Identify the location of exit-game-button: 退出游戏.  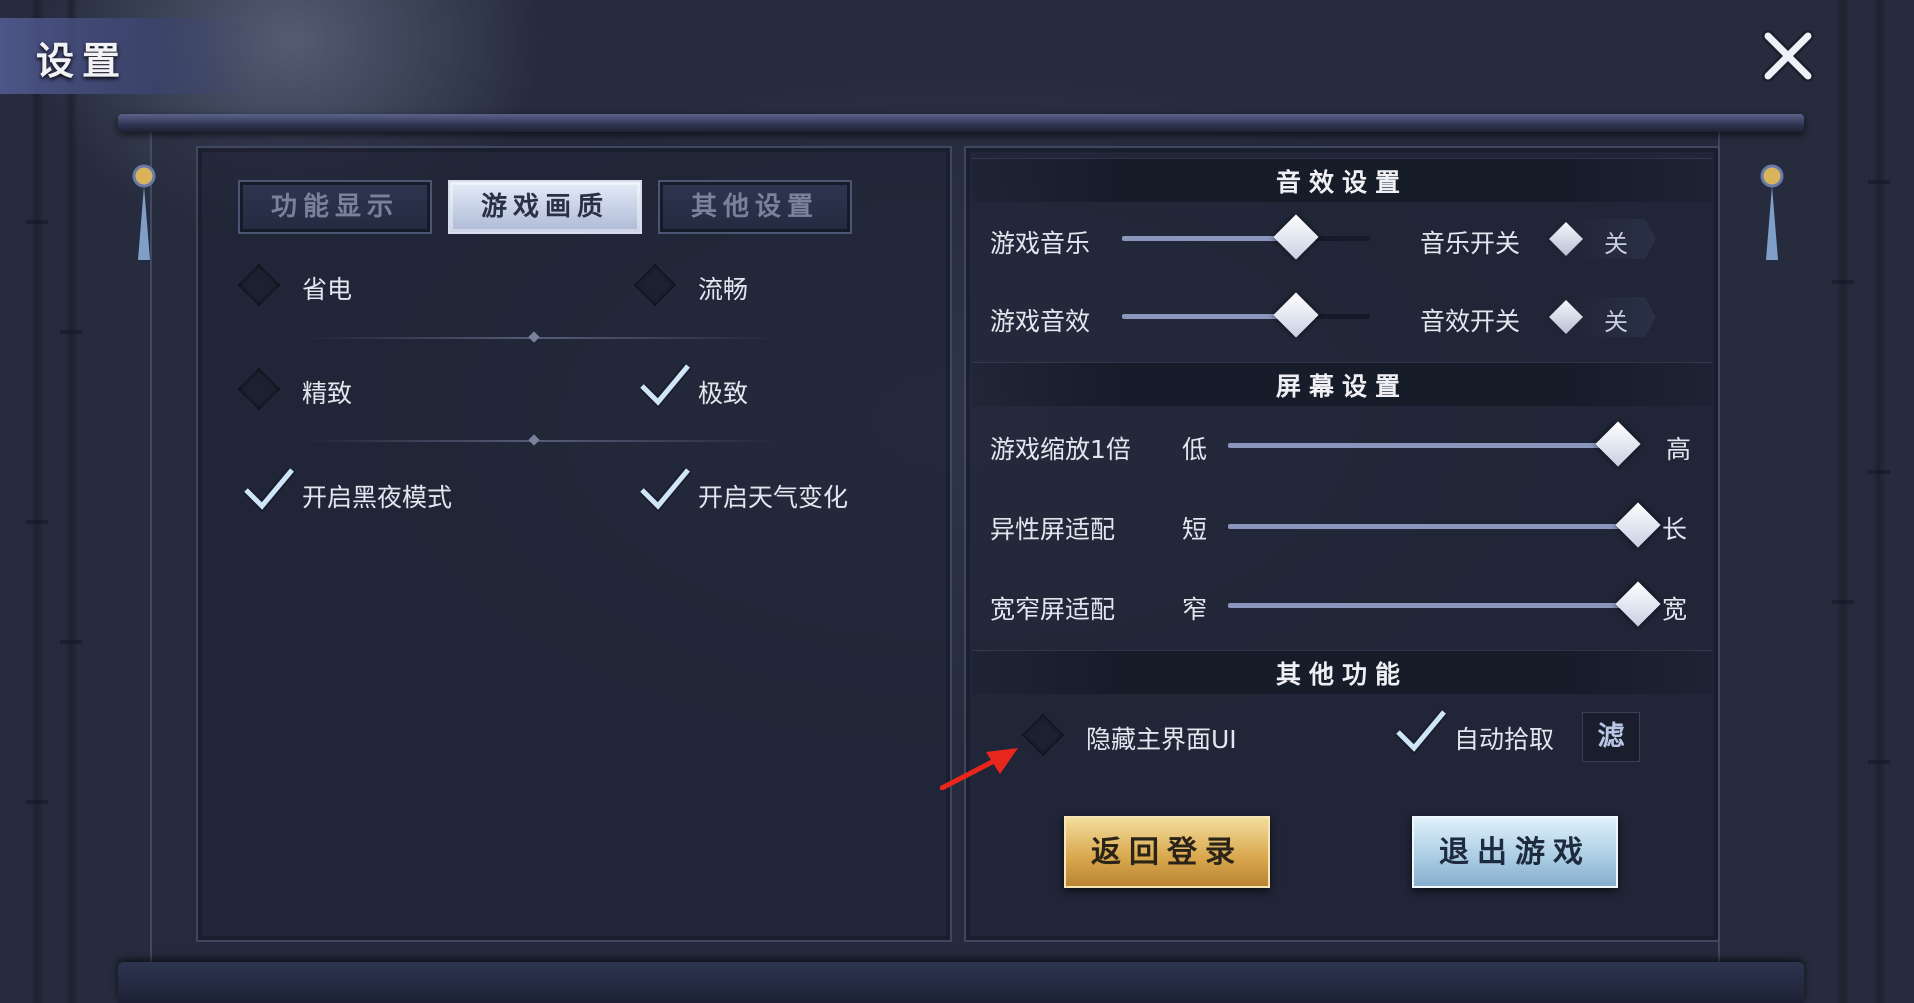
(1515, 852).